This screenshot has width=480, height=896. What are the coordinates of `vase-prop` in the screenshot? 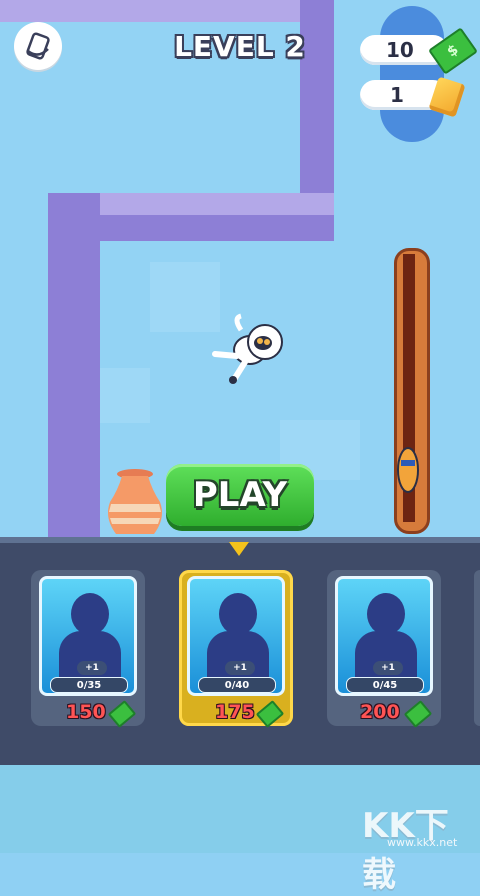 It's located at (135, 501).